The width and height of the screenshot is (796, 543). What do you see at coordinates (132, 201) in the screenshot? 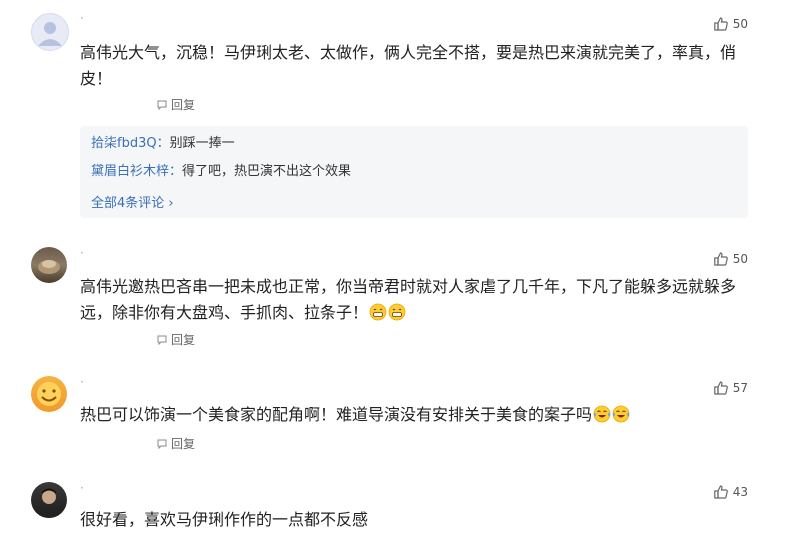
I see `view-all-replies-link: 全部4条评论 ›` at bounding box center [132, 201].